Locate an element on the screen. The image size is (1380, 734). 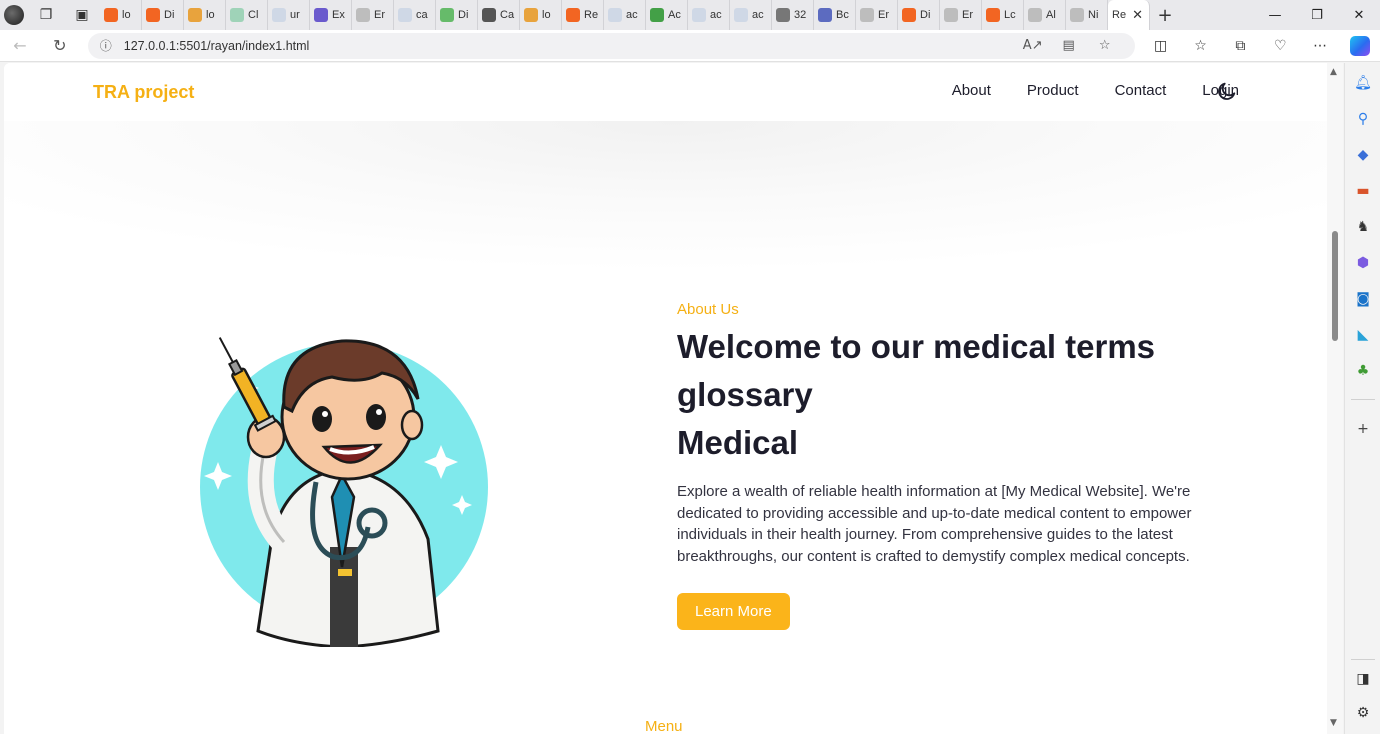
moon-icon is located at coordinates (1227, 91).